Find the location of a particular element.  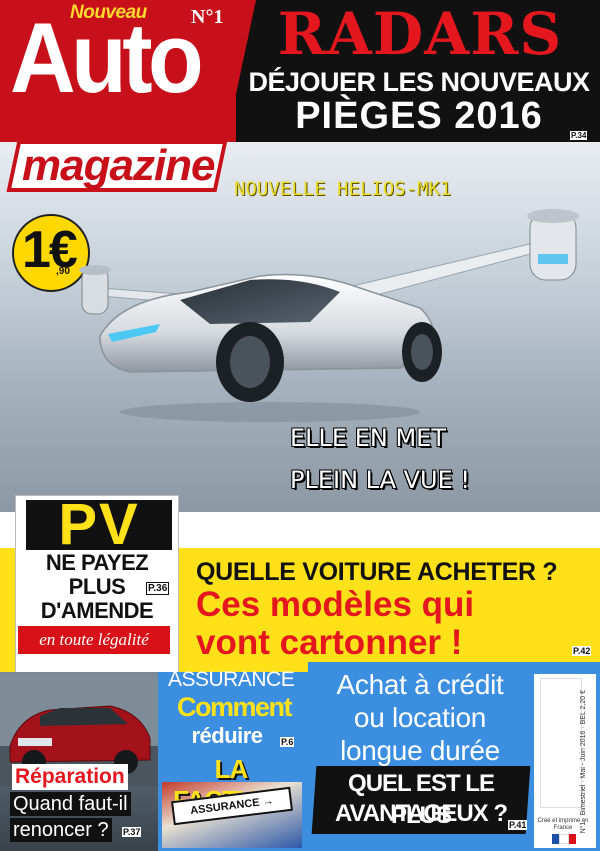

pv-heading: PV is located at coordinates (99, 524).